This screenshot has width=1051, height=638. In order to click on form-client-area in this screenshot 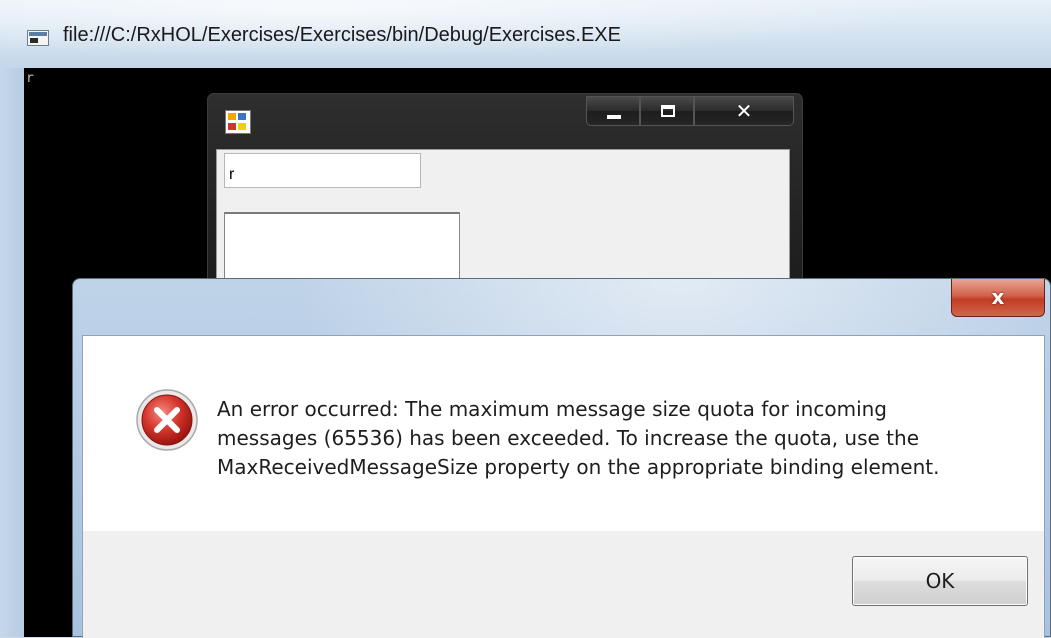, I will do `click(503, 223)`.